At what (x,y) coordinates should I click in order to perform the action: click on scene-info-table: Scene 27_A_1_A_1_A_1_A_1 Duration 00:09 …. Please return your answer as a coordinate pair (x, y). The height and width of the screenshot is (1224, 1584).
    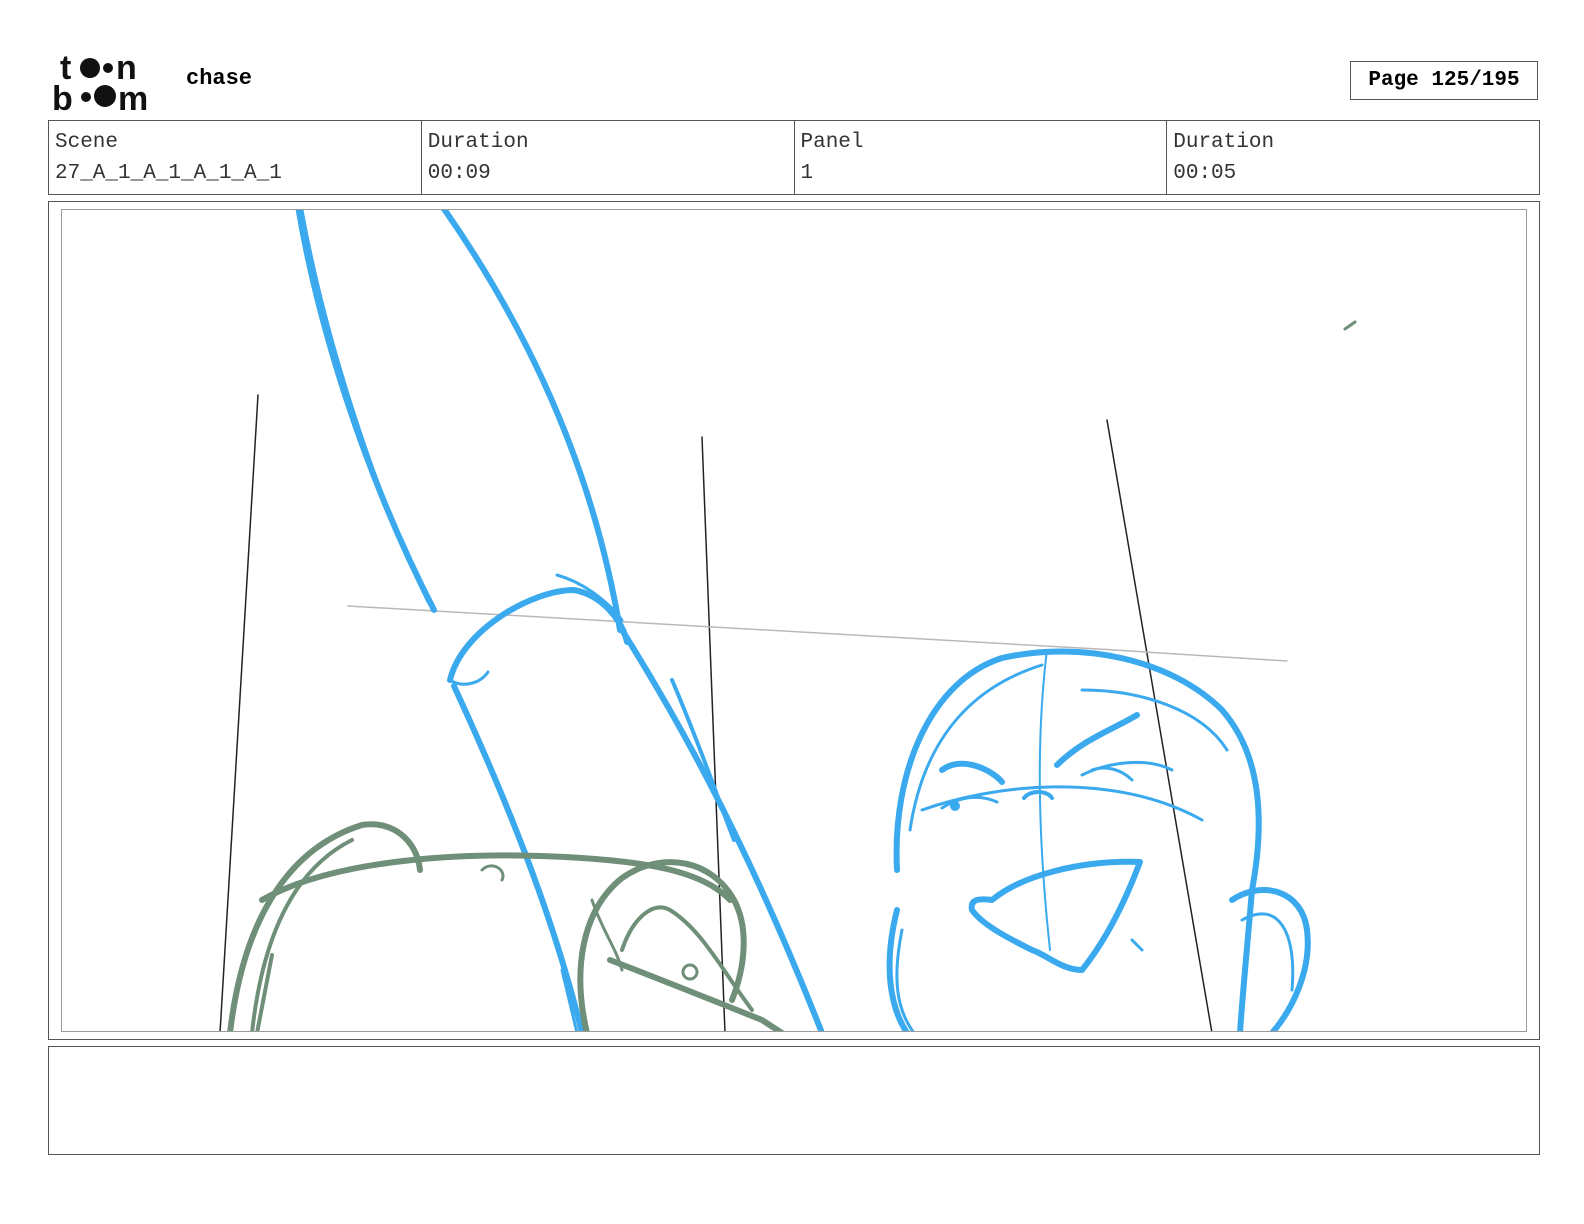
    Looking at the image, I should click on (794, 157).